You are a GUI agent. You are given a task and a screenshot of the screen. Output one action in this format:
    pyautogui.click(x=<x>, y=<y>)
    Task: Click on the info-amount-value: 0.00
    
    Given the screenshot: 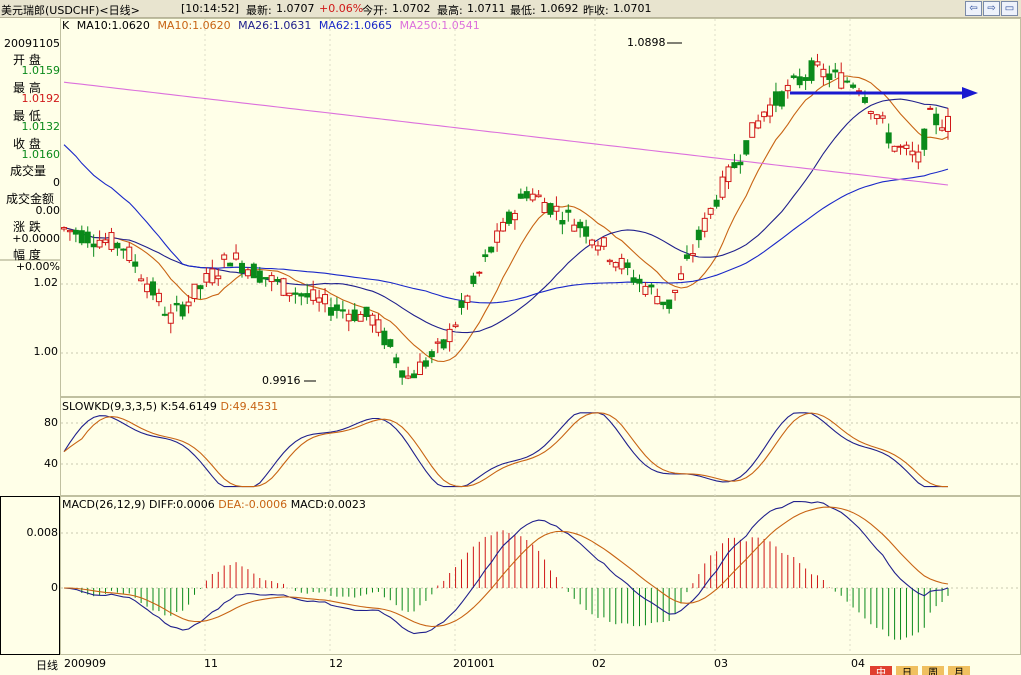 What is the action you would take?
    pyautogui.click(x=48, y=210)
    